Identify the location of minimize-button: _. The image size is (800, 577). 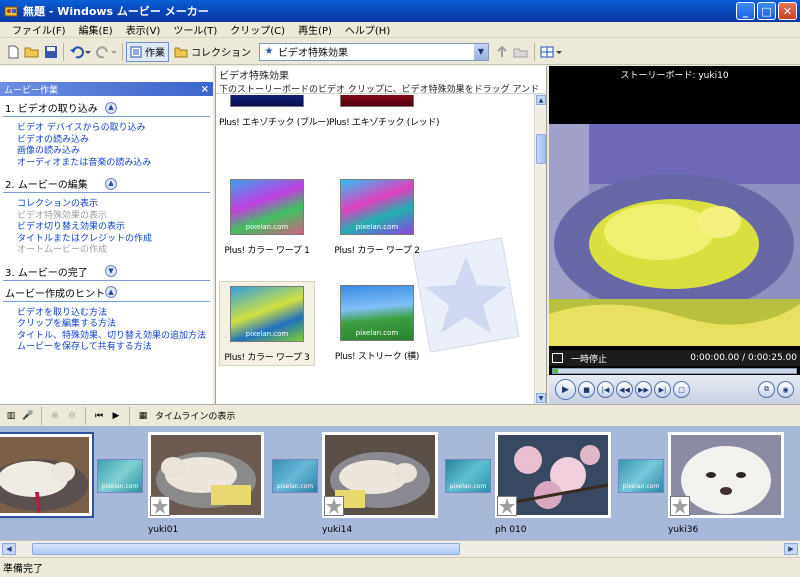
(745, 11).